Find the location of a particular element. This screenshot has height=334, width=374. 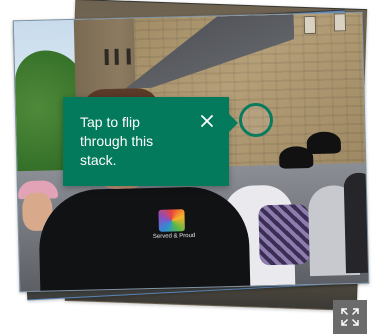

expand-icon is located at coordinates (350, 317).